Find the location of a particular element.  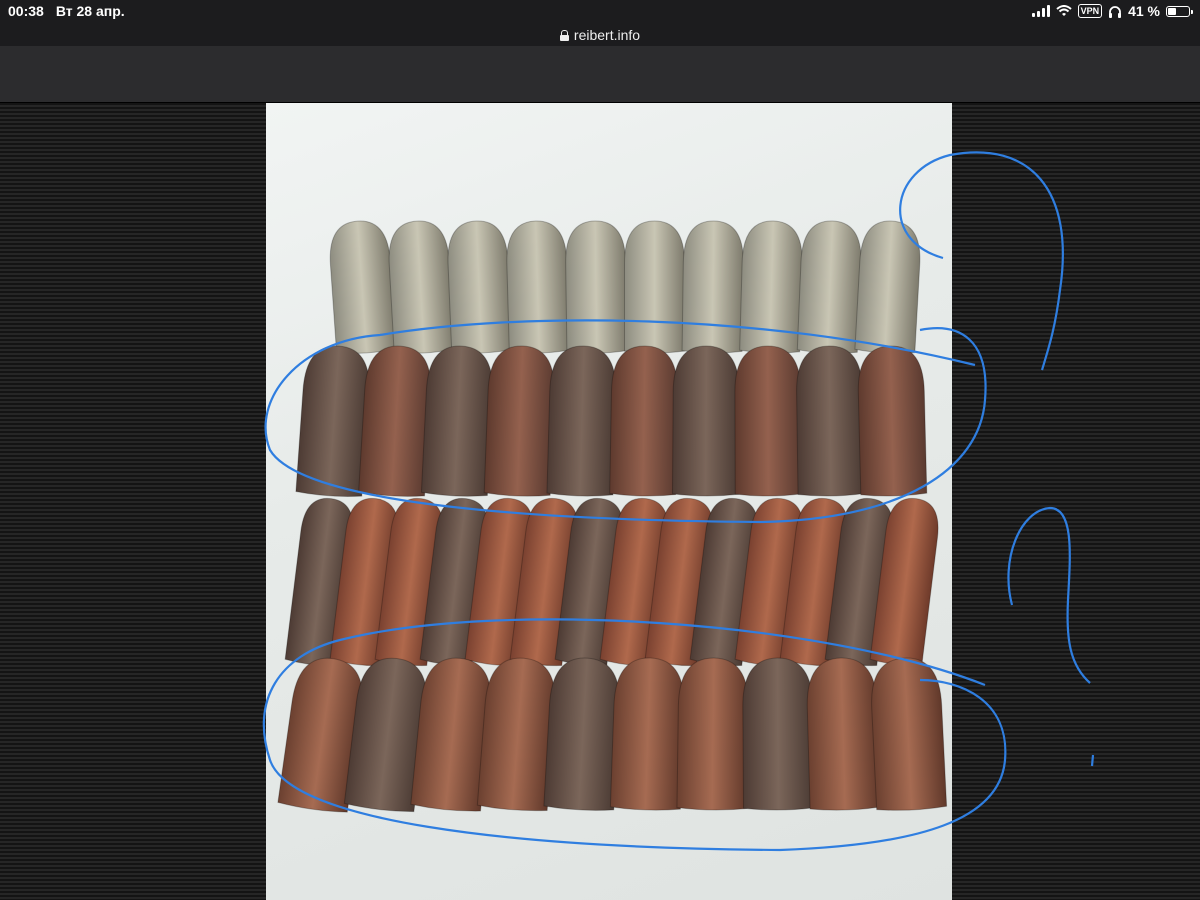

battery-percent: 41 % is located at coordinates (1144, 11).